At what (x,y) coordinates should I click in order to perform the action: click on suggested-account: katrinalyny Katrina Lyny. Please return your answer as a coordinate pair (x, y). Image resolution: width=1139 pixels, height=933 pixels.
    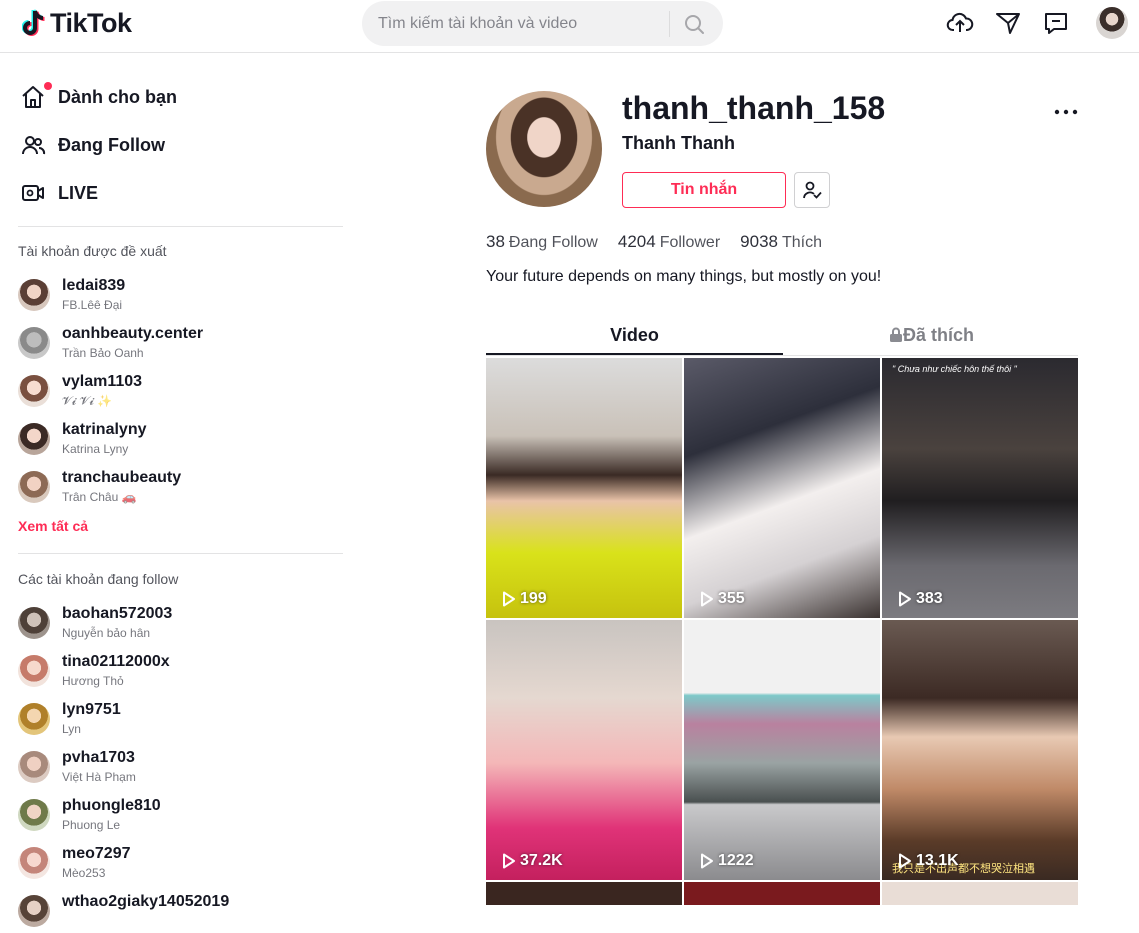
    Looking at the image, I should click on (178, 441).